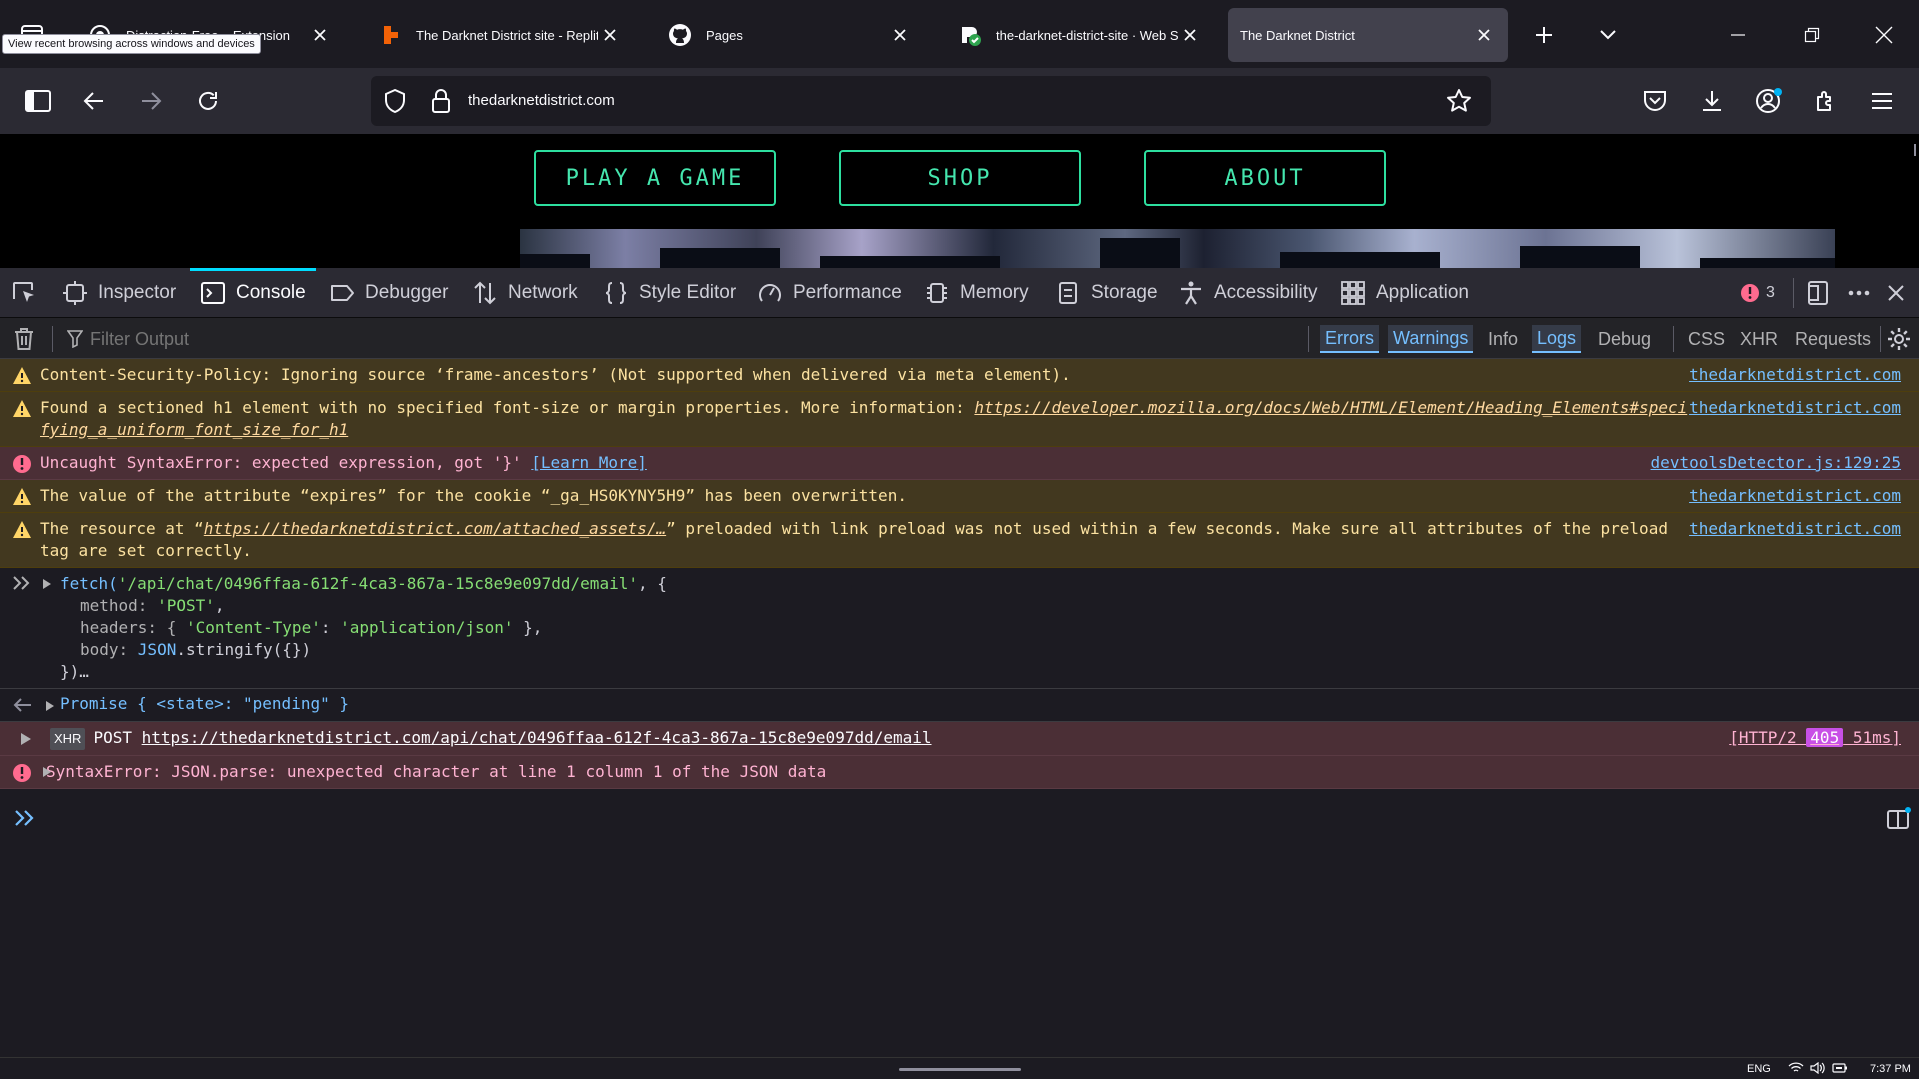 This screenshot has height=1079, width=1919. I want to click on menu-button, so click(1882, 101).